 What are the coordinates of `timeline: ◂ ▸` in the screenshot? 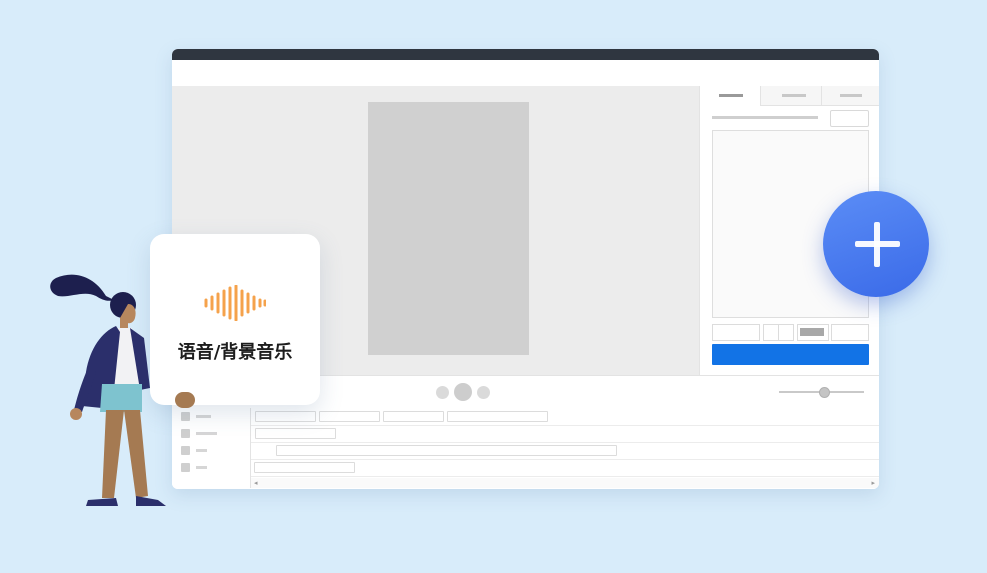 It's located at (525, 448).